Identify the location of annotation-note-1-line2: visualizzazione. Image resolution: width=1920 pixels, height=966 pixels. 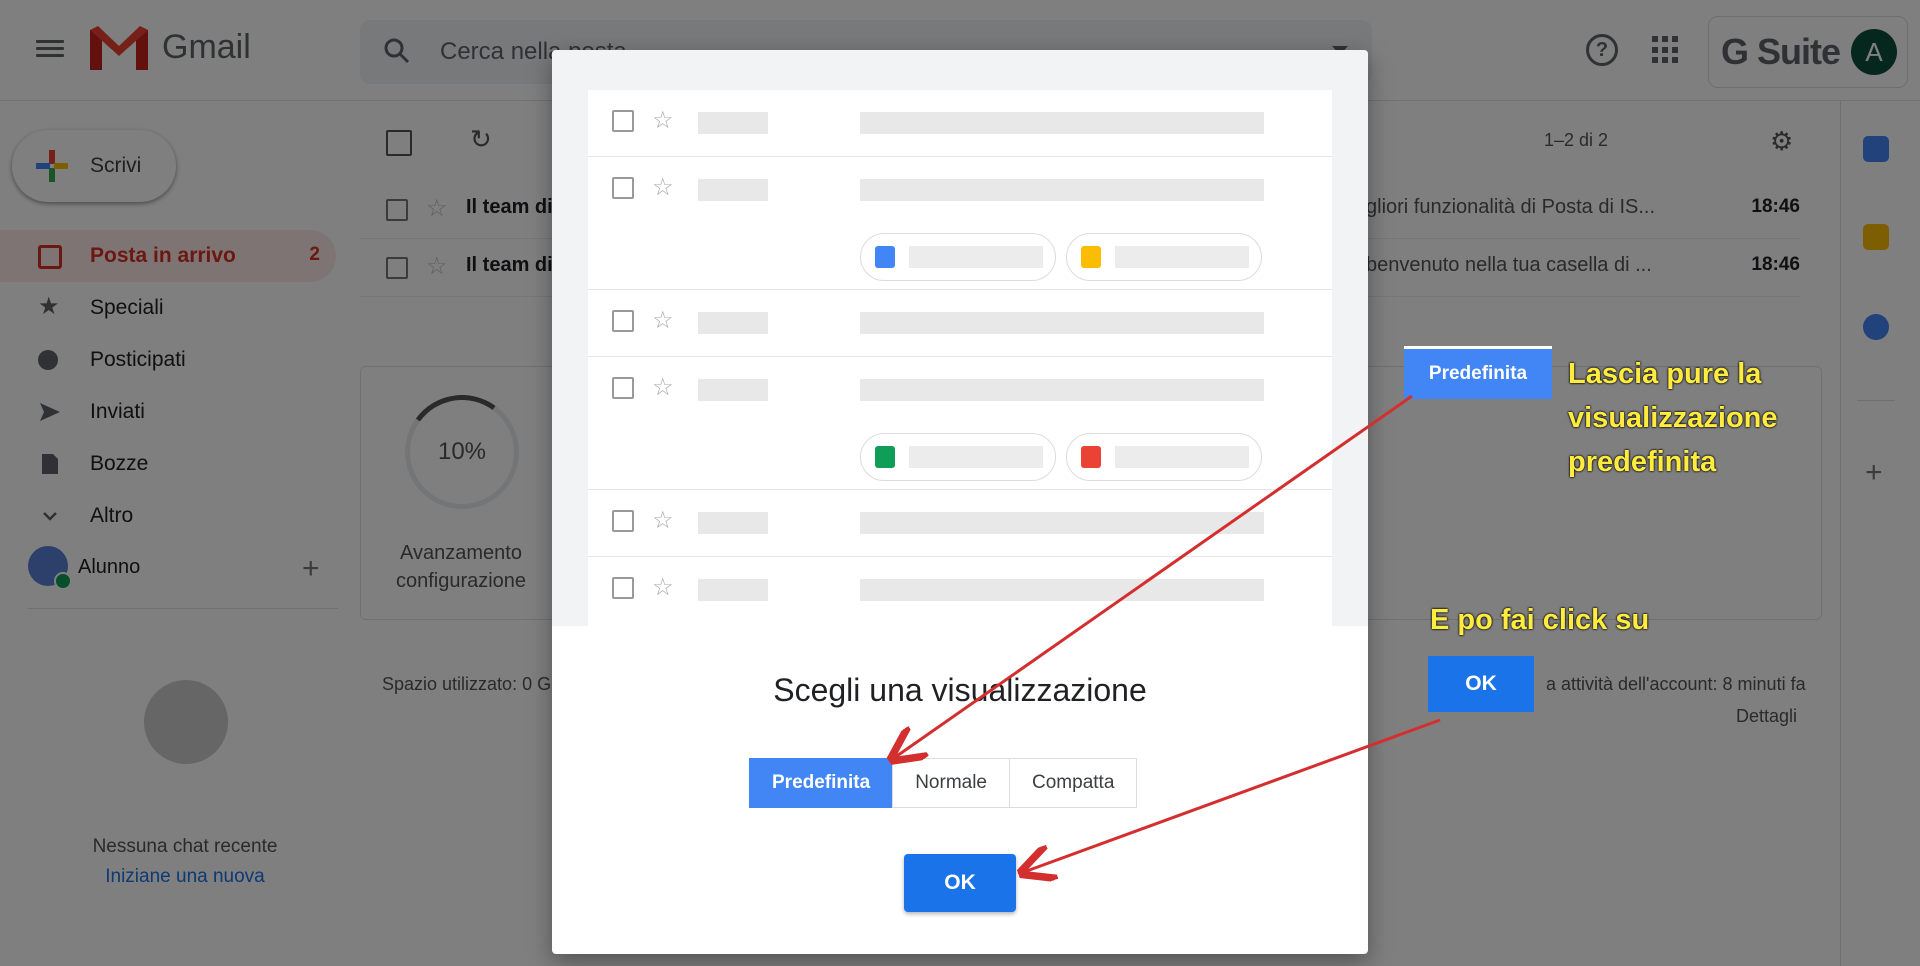
(1673, 418).